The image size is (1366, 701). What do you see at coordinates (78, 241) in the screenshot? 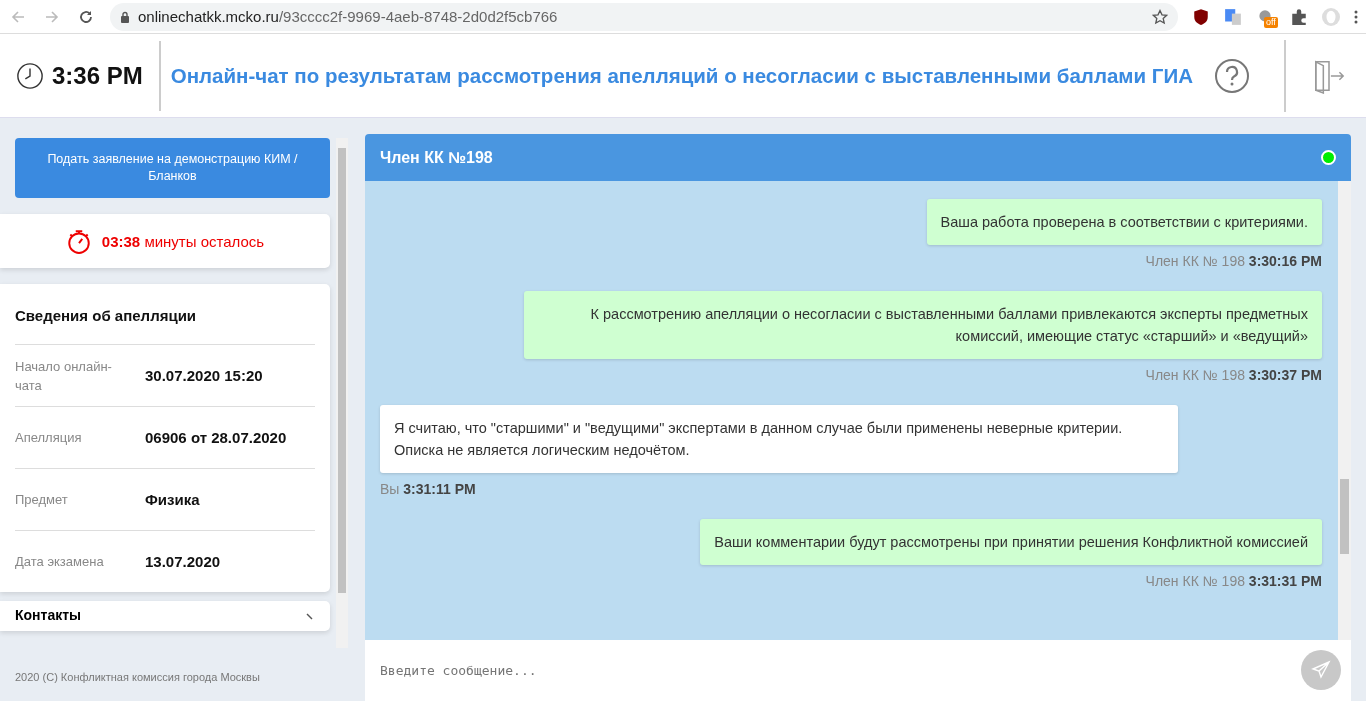
I see `stopwatch-icon` at bounding box center [78, 241].